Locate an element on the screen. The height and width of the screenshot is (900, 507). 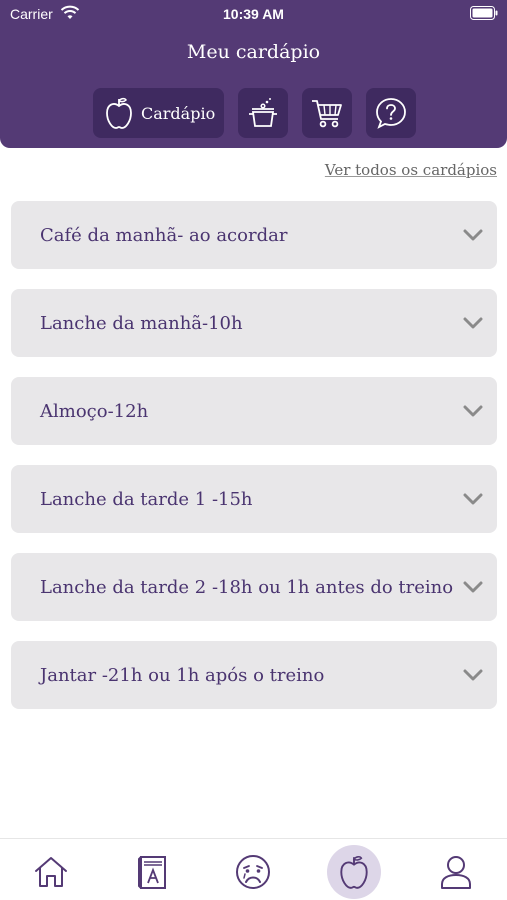
meal-label: Jantar -21h ou 1h após o treino is located at coordinates (182, 675).